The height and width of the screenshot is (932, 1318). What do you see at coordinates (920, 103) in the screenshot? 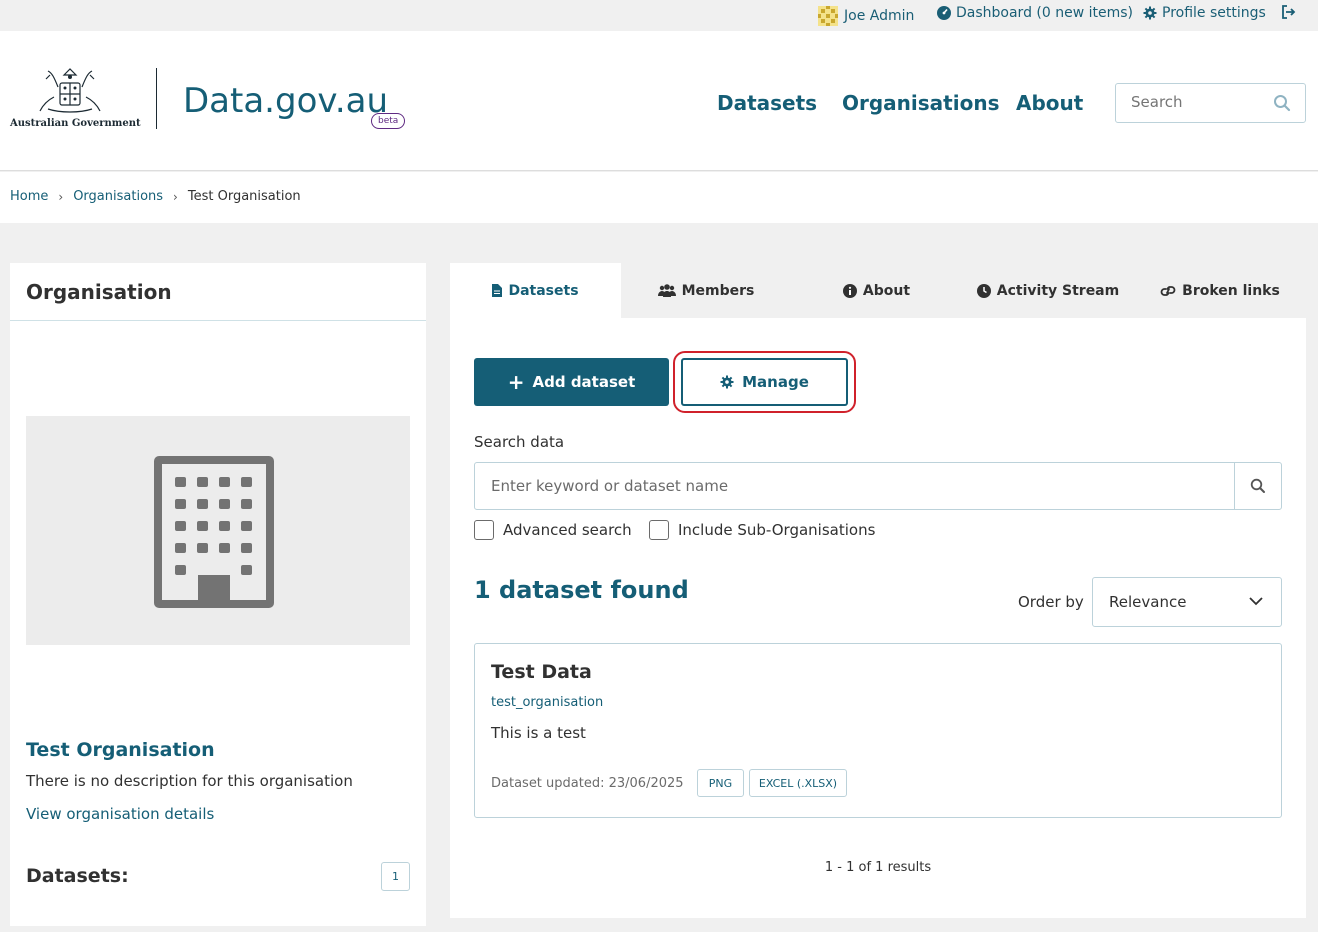
I see `nav-organisations: Organisations` at bounding box center [920, 103].